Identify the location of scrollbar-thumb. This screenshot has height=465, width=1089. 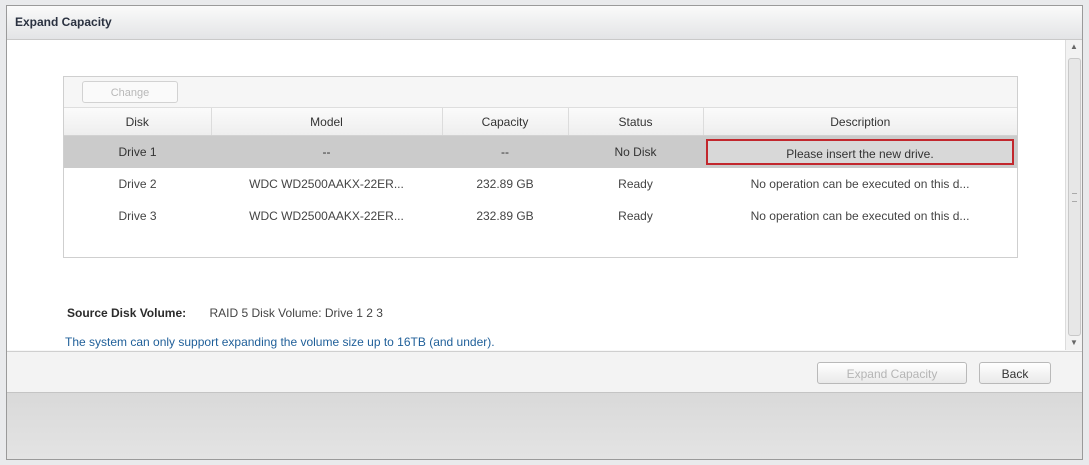
(1074, 197).